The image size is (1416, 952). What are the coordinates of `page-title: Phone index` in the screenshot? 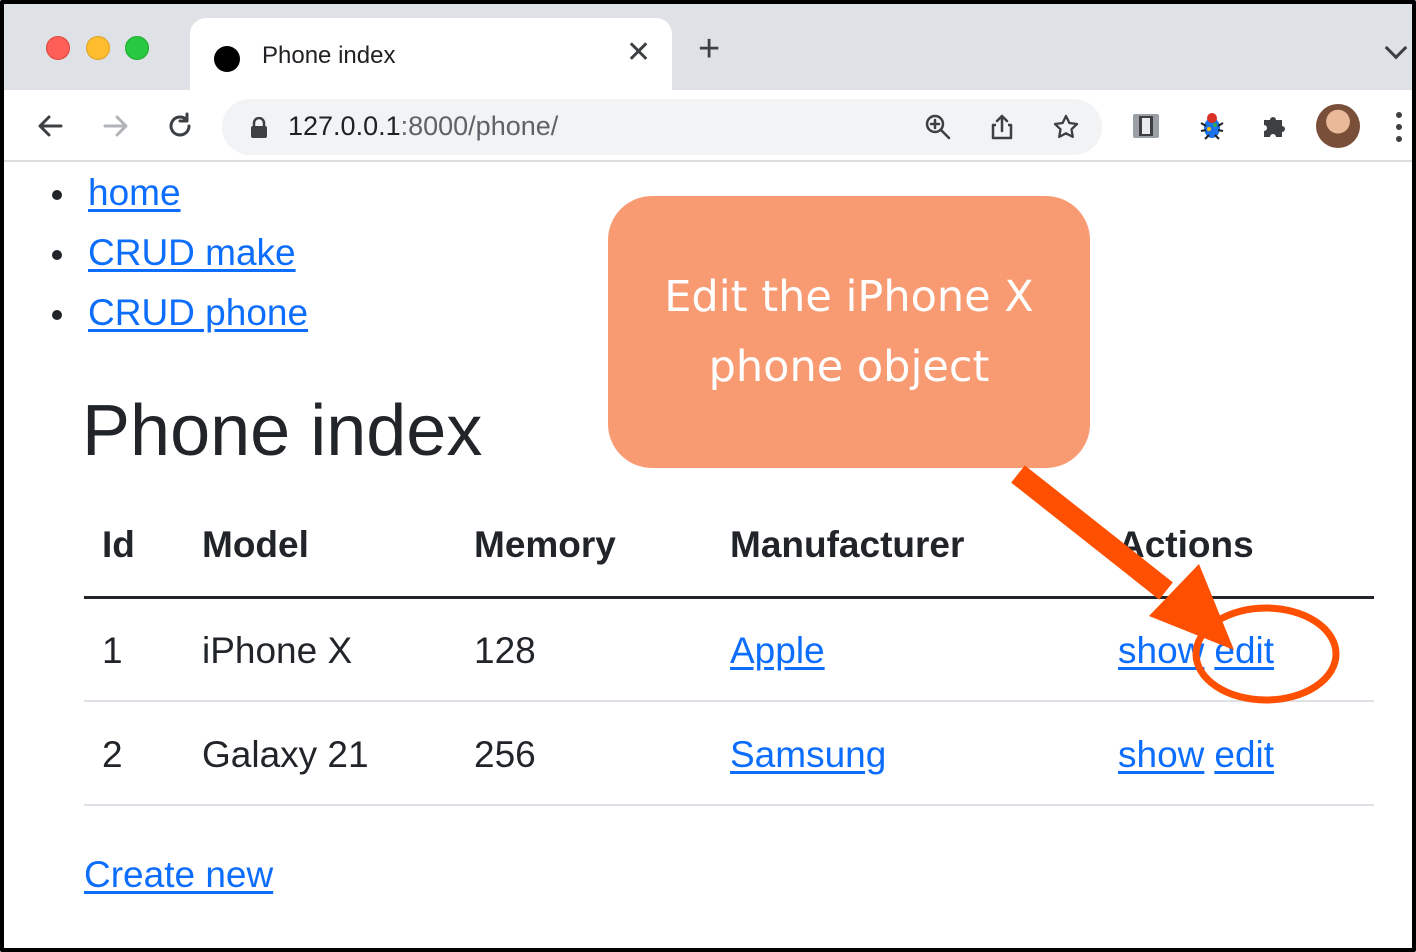 It's located at (282, 431).